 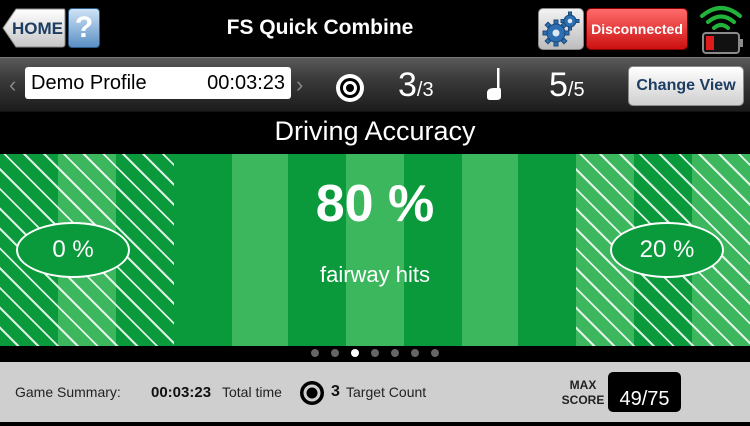 I want to click on chevron-left-icon: ‹, so click(x=12, y=85).